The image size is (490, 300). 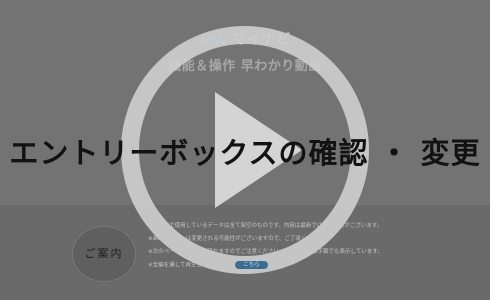 I want to click on note-line: ※画面デザインは変更される可能性がございますので、ご了承ください。, so click(x=238, y=239).